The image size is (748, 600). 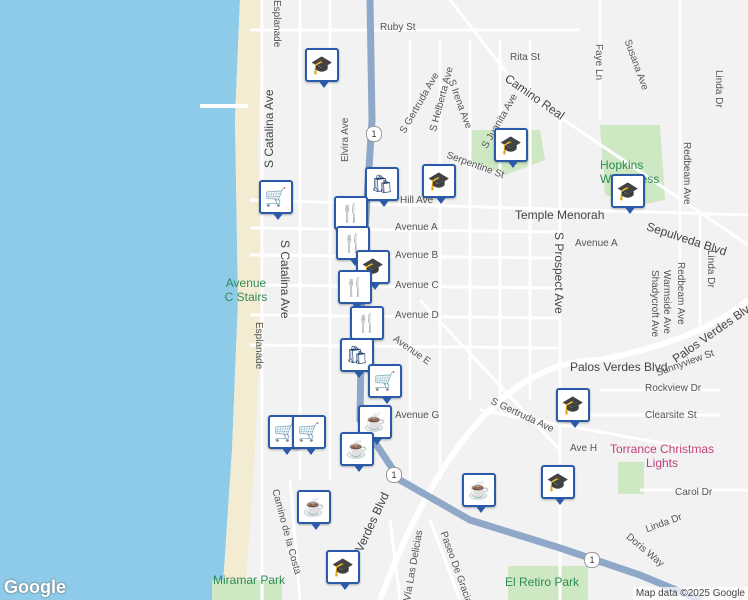 What do you see at coordinates (374, 134) in the screenshot?
I see `highway-1-shield-north: 1` at bounding box center [374, 134].